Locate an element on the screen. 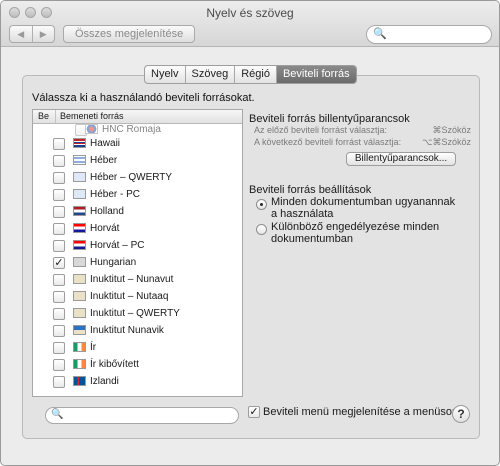 The image size is (500, 466). tab-bar: Nyelv Szöveg Régió Beviteli forrás is located at coordinates (250, 74).